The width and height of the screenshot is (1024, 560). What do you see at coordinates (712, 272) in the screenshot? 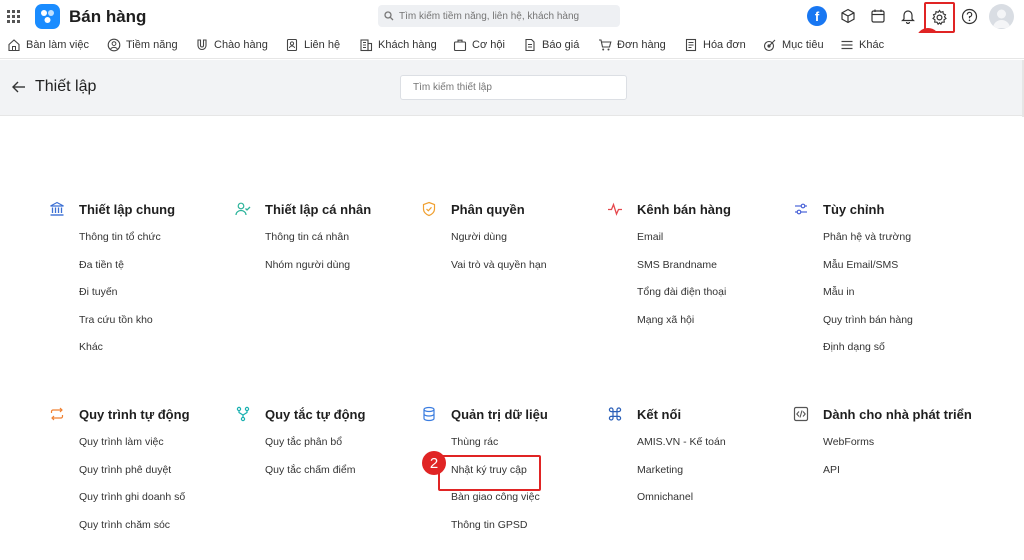
I see `setting-link: SMS Brandname` at bounding box center [712, 272].